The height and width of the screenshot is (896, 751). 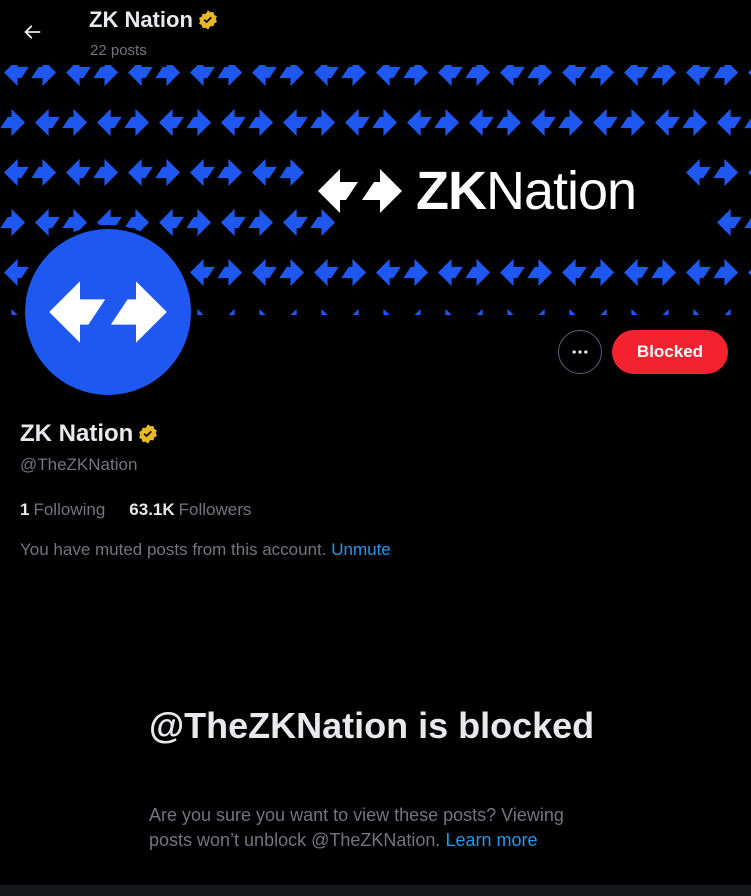 What do you see at coordinates (118, 50) in the screenshot?
I see `header-post-count: 22 posts` at bounding box center [118, 50].